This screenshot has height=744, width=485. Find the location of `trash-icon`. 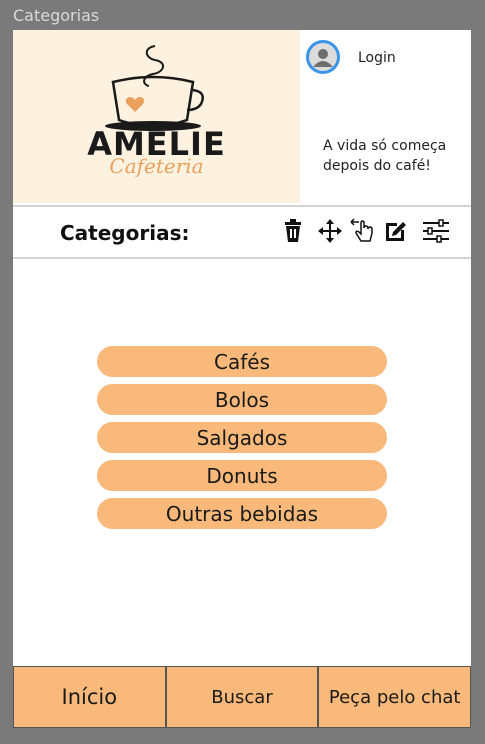

trash-icon is located at coordinates (293, 230).